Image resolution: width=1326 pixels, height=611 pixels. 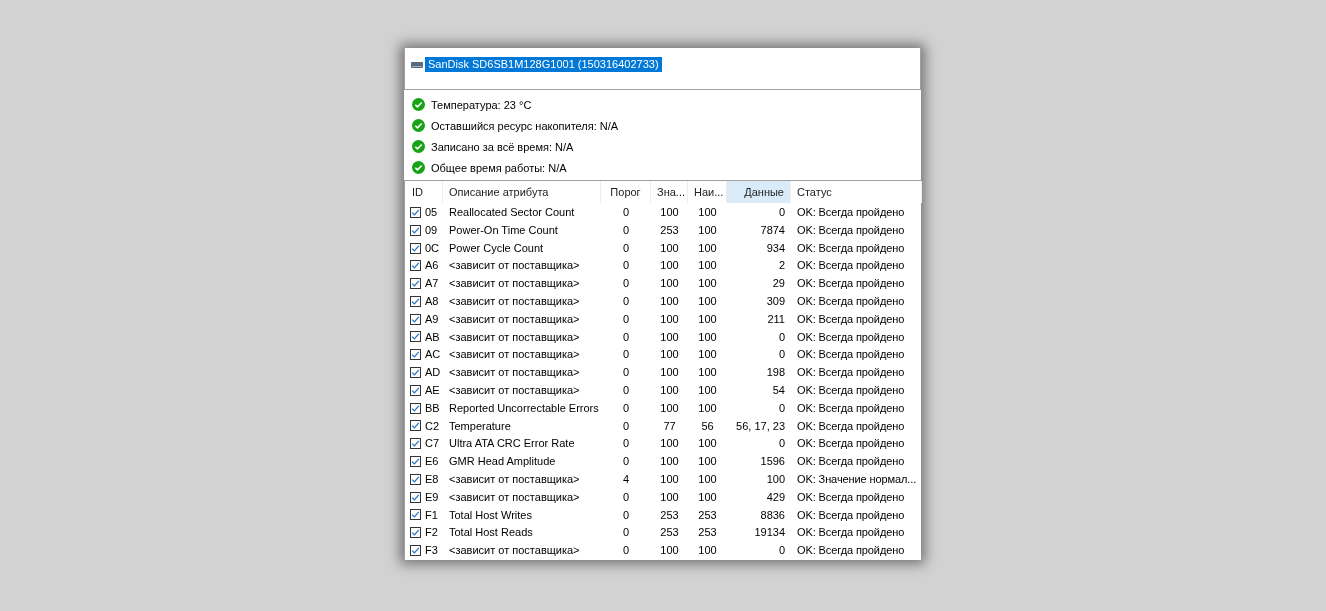 I want to click on table-cell-text: F1, so click(x=431, y=515).